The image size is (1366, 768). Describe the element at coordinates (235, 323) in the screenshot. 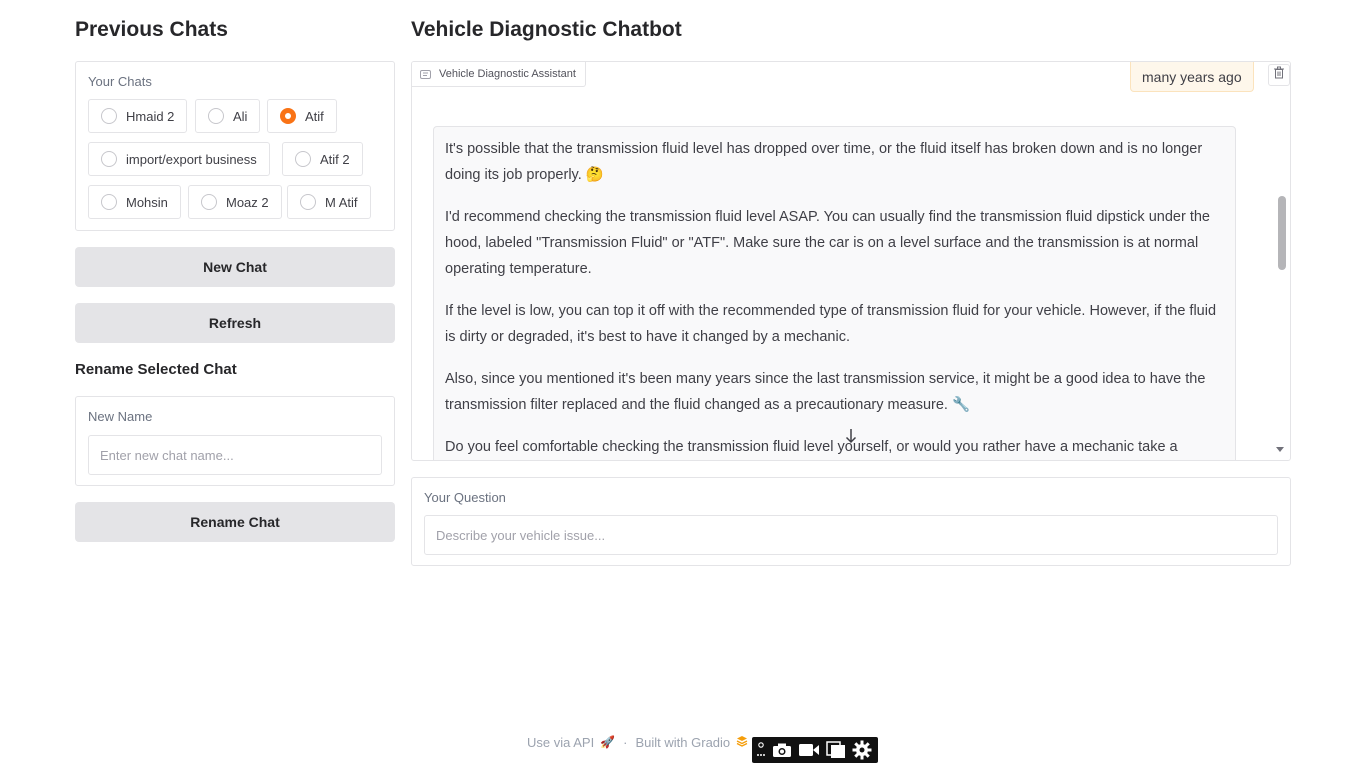

I see `refresh-button: Refresh` at that location.